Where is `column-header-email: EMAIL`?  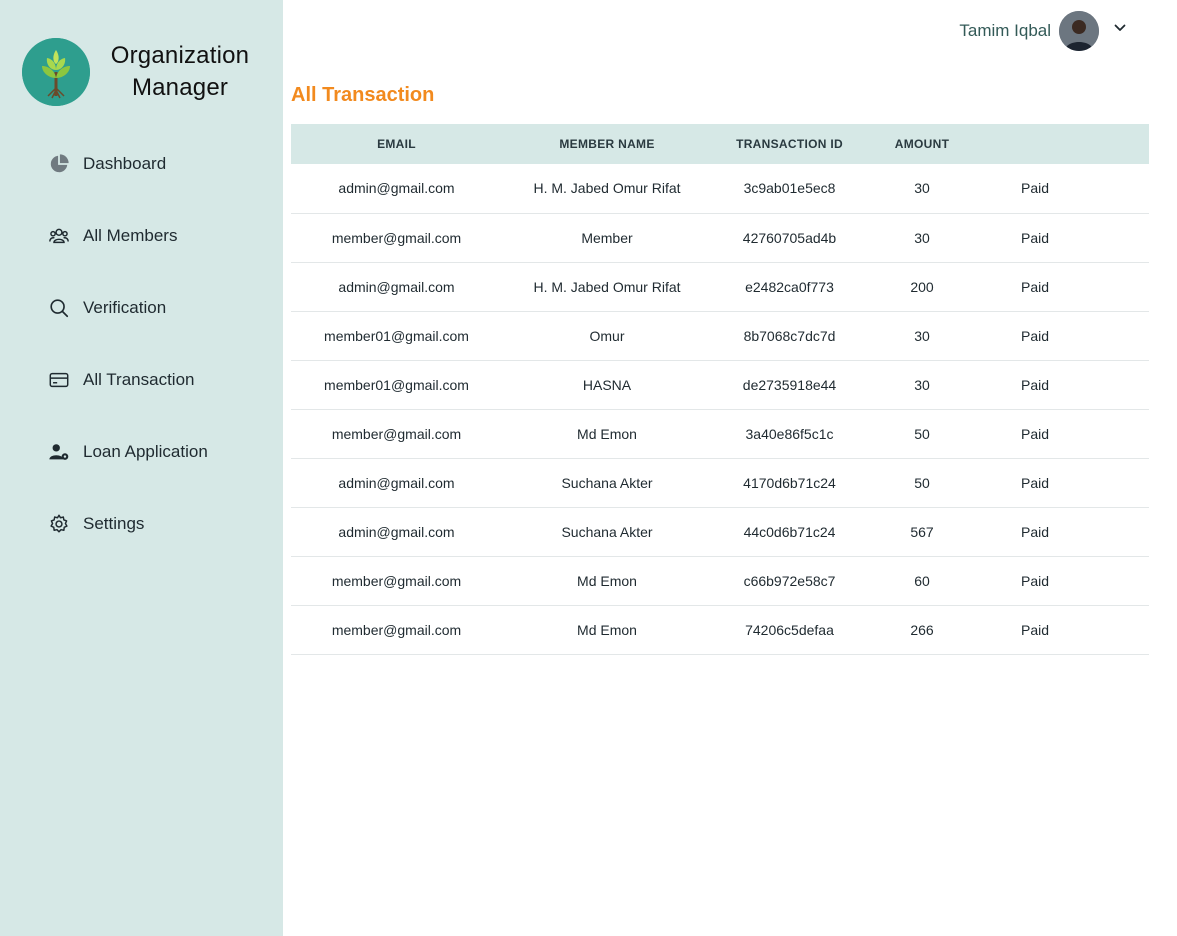
column-header-email: EMAIL is located at coordinates (396, 144).